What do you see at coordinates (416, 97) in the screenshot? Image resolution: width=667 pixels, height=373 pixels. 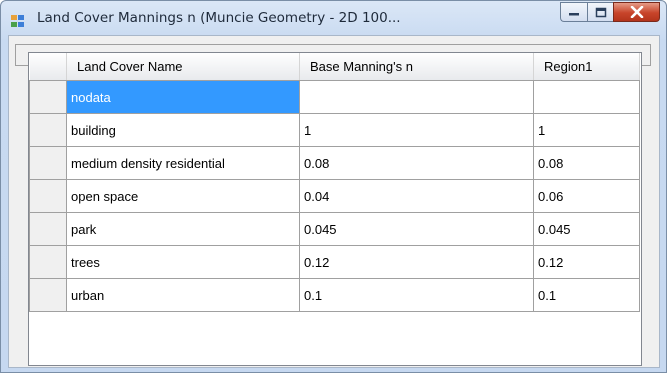 I see `cell-base-mannings-n` at bounding box center [416, 97].